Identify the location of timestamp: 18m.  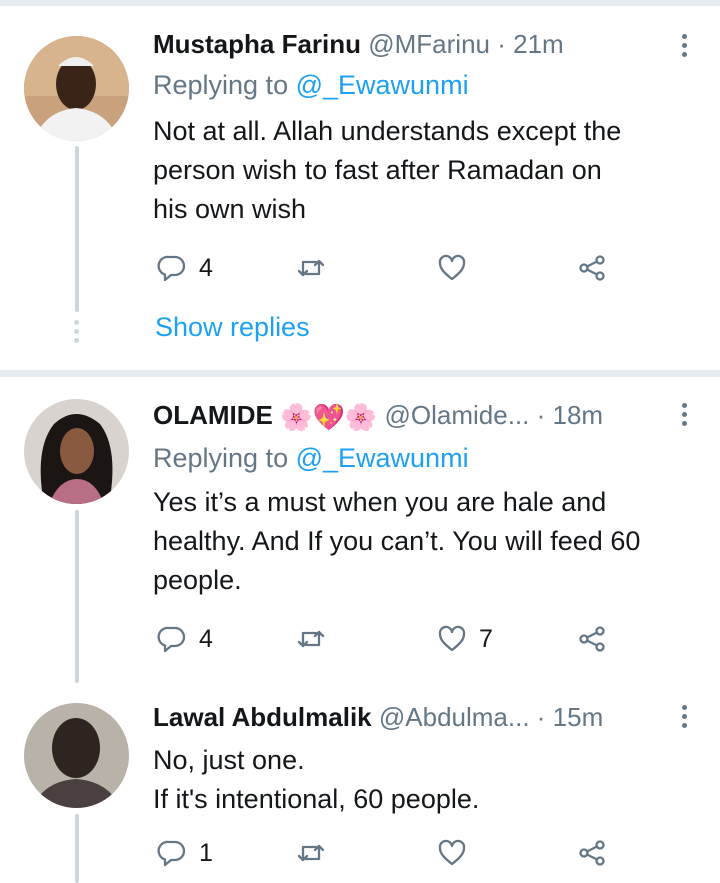
(577, 415).